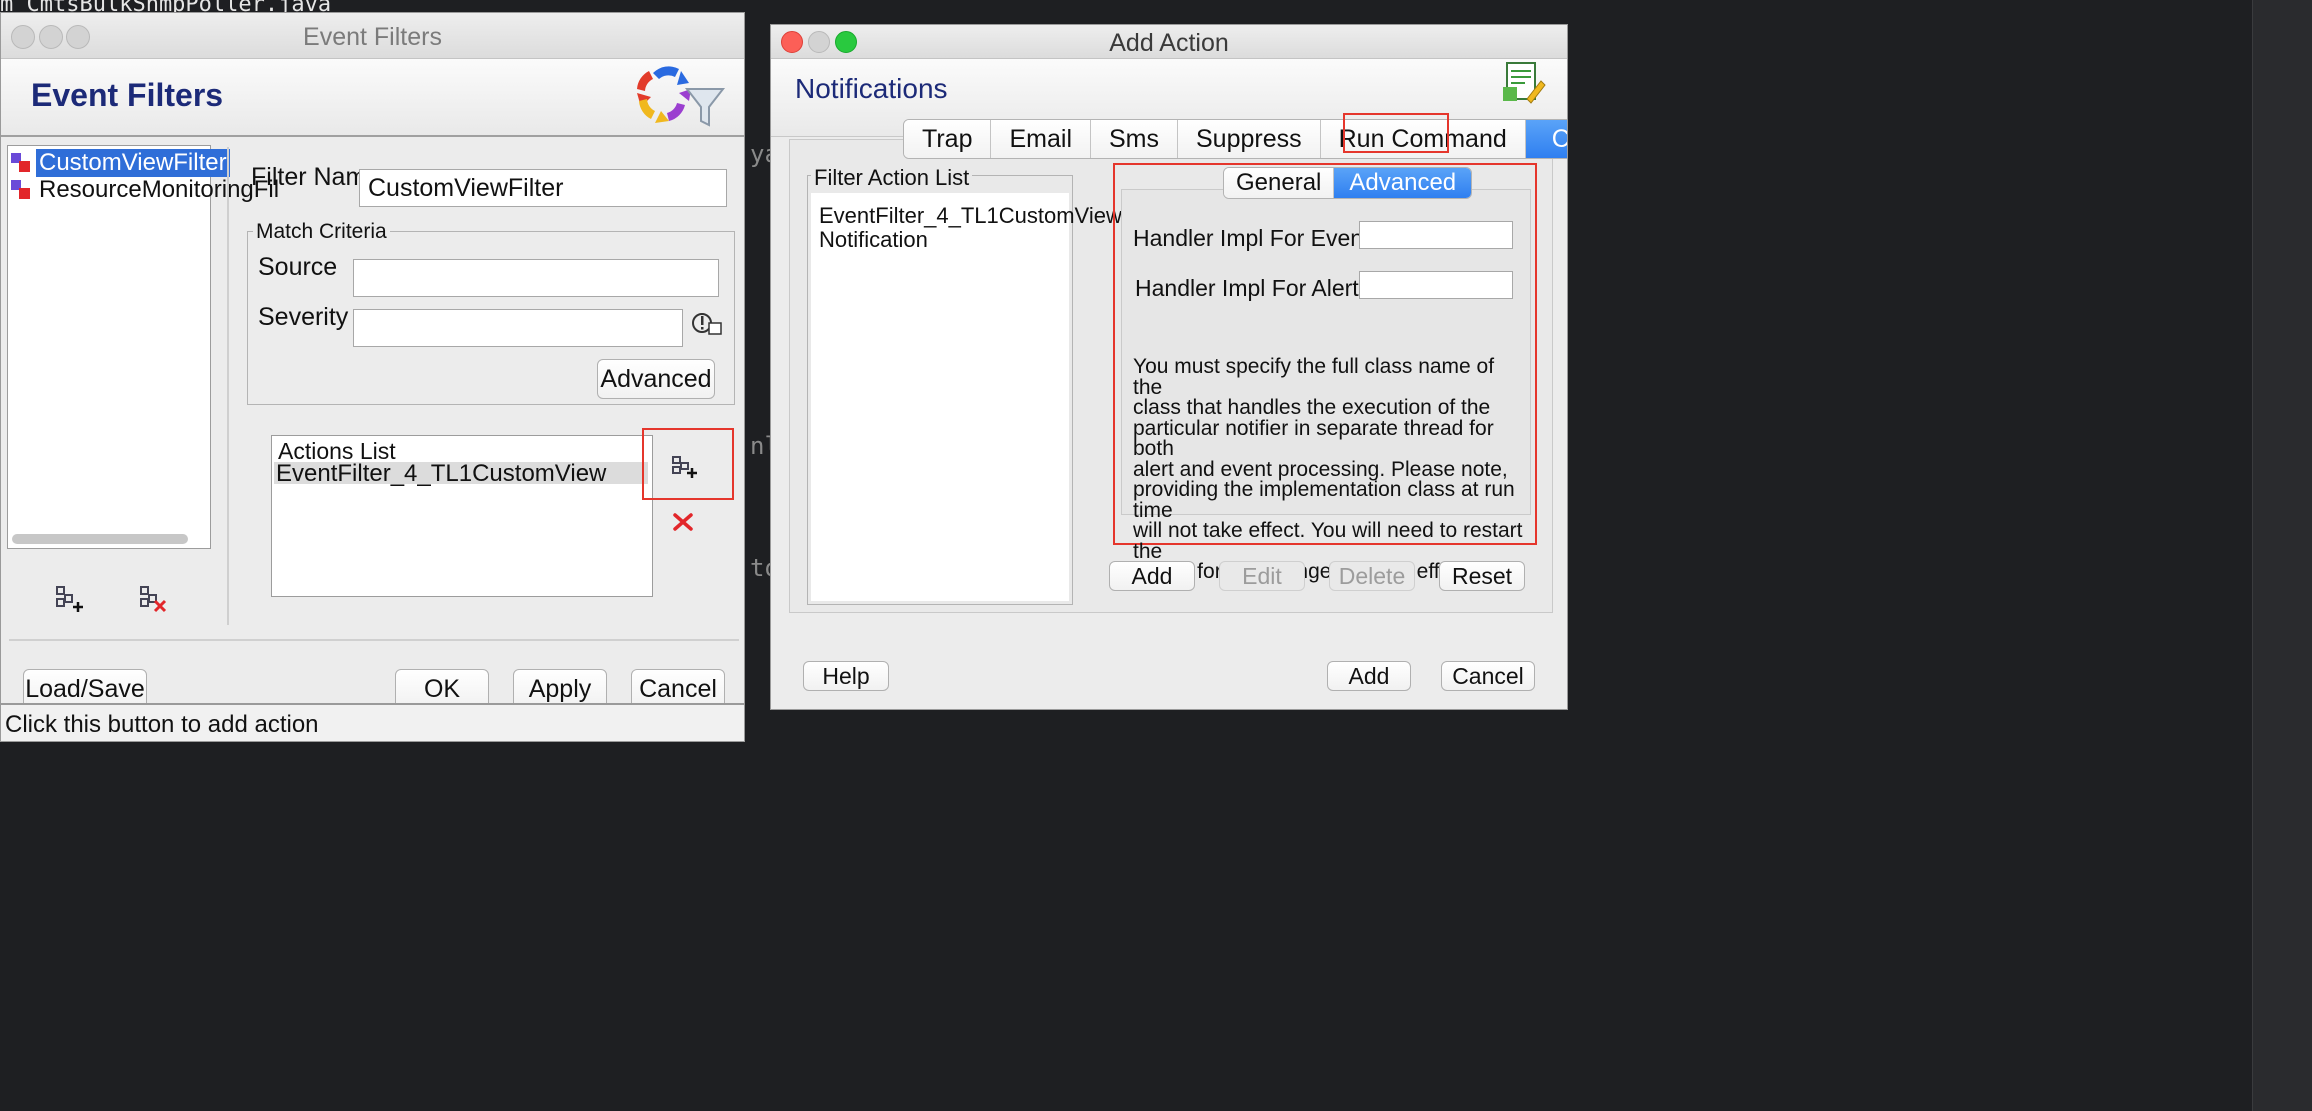 The height and width of the screenshot is (1111, 2312). I want to click on custom-sub-tabs: General Advanced, so click(1348, 183).